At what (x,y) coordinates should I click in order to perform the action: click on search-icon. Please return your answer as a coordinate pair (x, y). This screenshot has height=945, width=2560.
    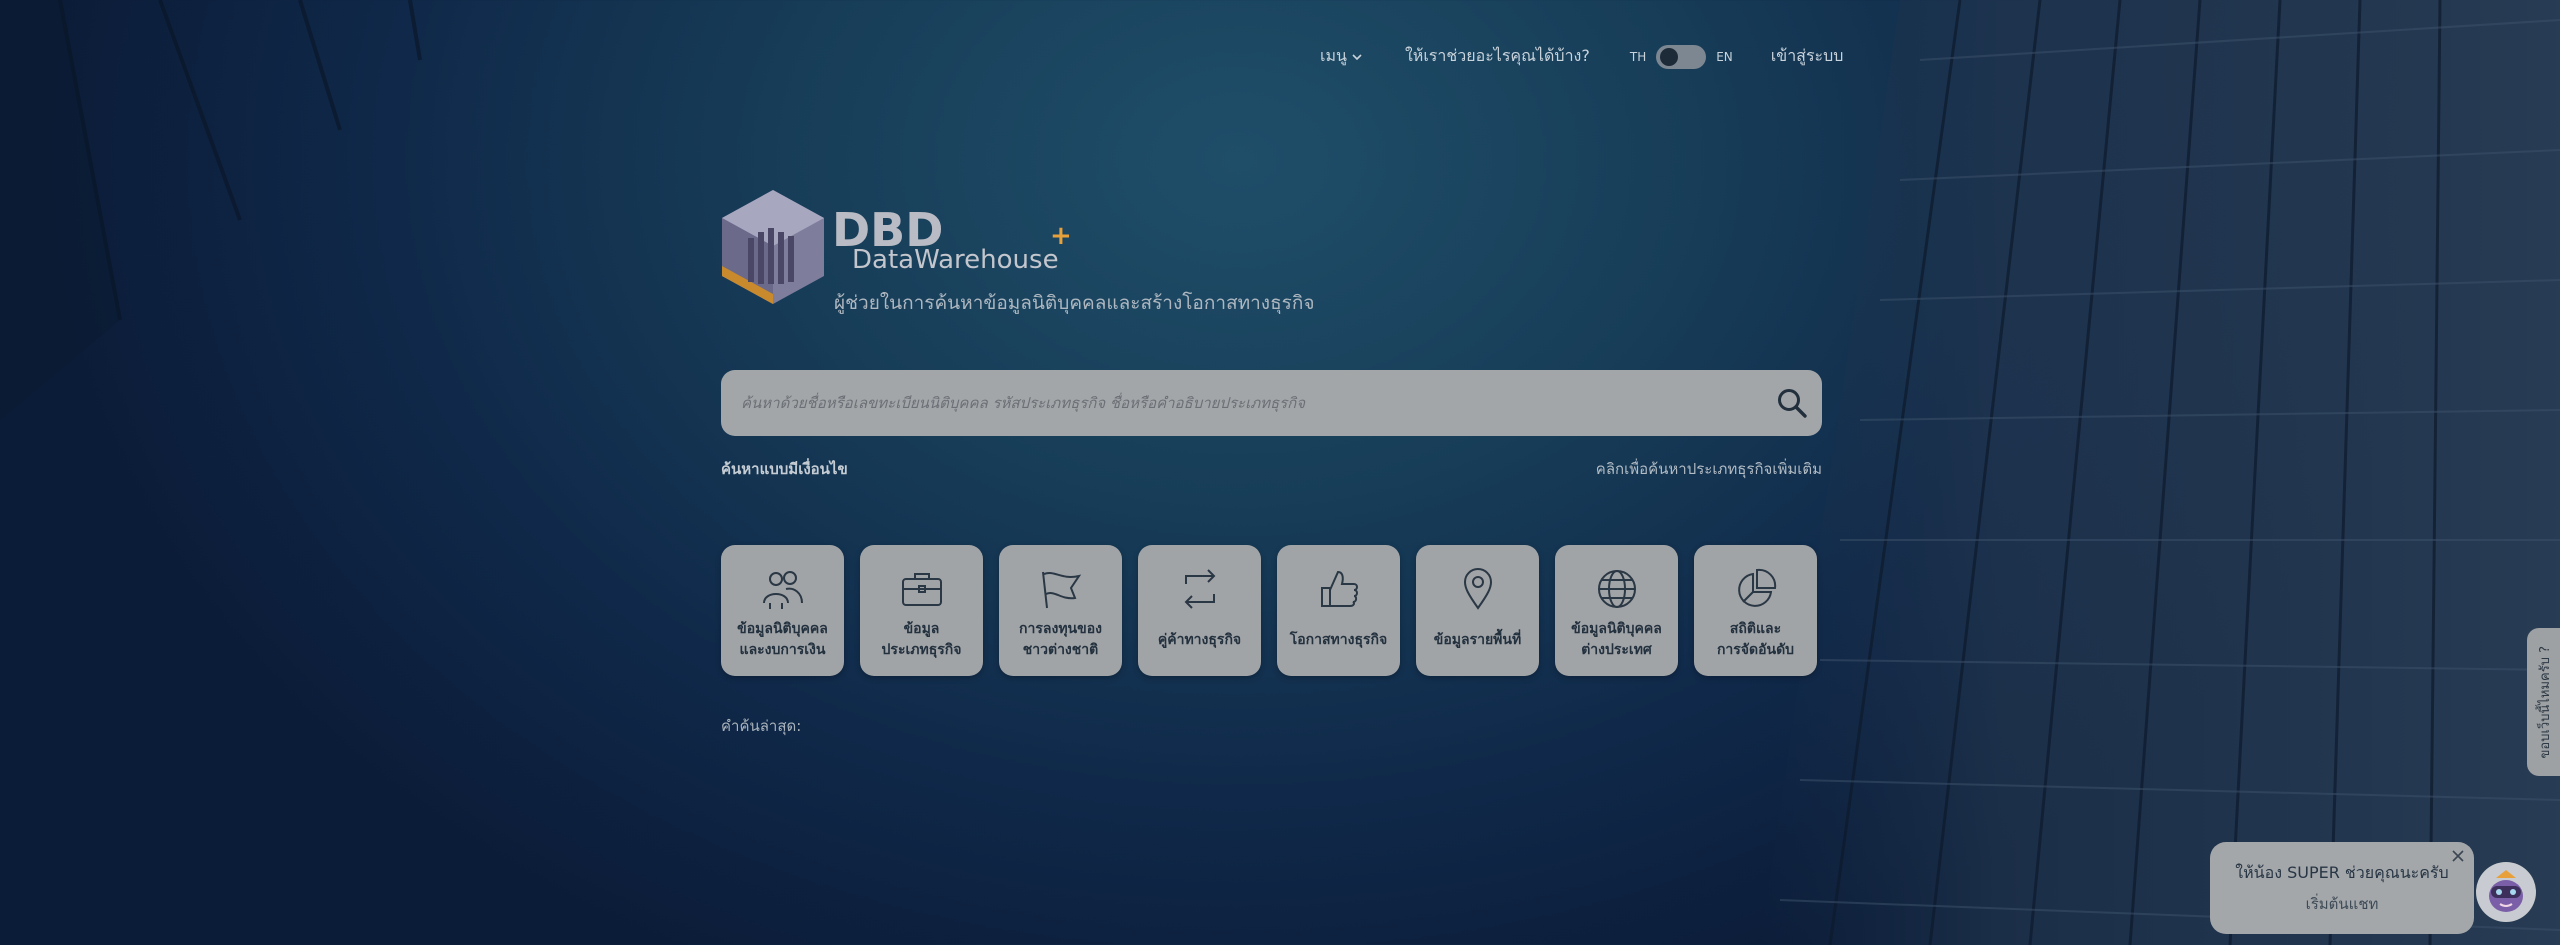
    Looking at the image, I should click on (1792, 403).